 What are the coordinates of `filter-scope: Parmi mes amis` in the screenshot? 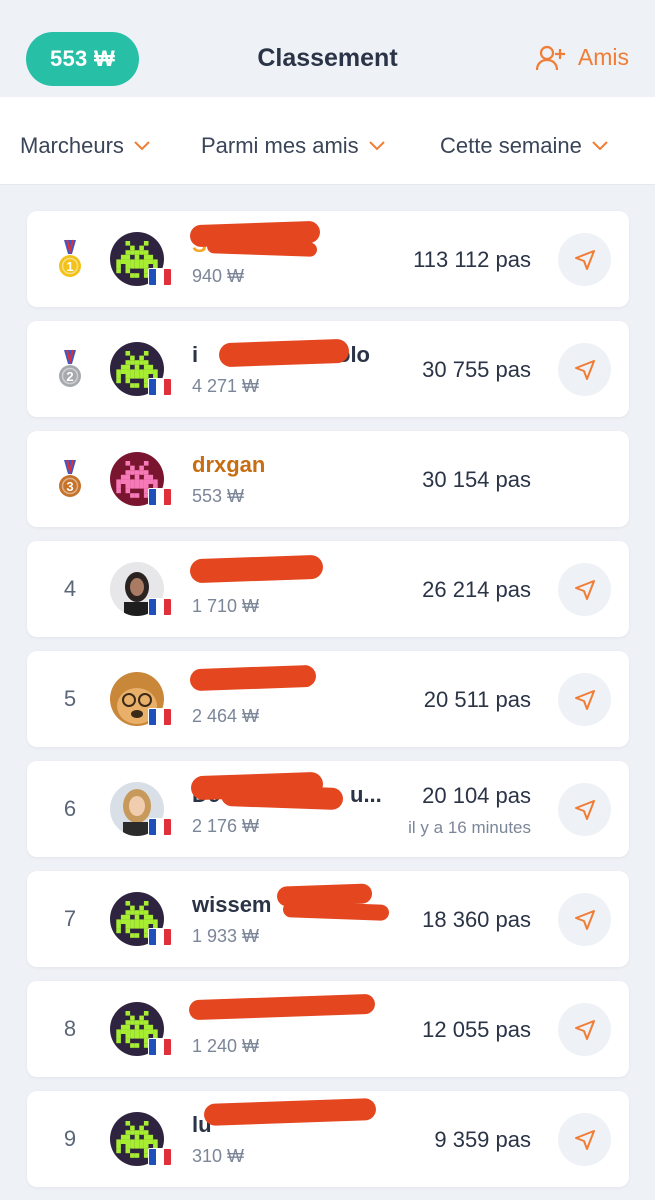 It's located at (293, 146).